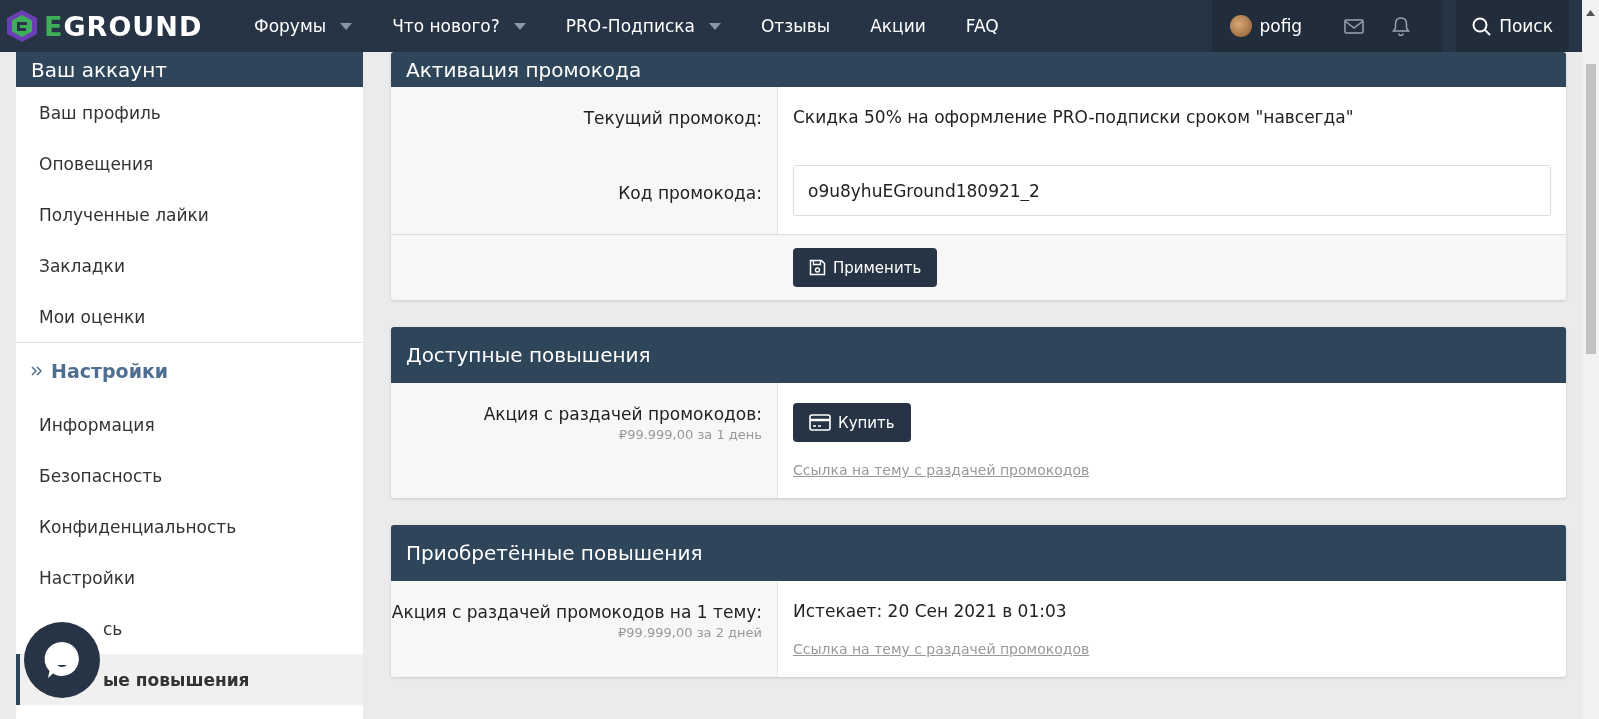 This screenshot has width=1599, height=719. What do you see at coordinates (1401, 26) in the screenshot?
I see `bell-icon` at bounding box center [1401, 26].